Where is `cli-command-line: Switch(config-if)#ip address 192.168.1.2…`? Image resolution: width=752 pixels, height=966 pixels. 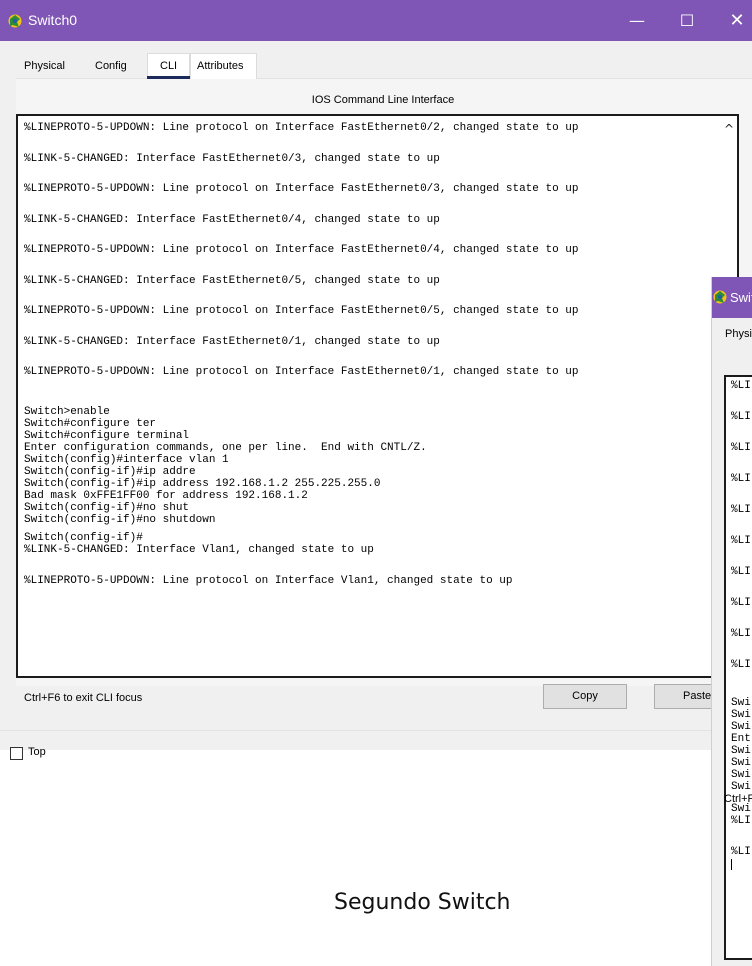 cli-command-line: Switch(config-if)#ip address 192.168.1.2… is located at coordinates (202, 484).